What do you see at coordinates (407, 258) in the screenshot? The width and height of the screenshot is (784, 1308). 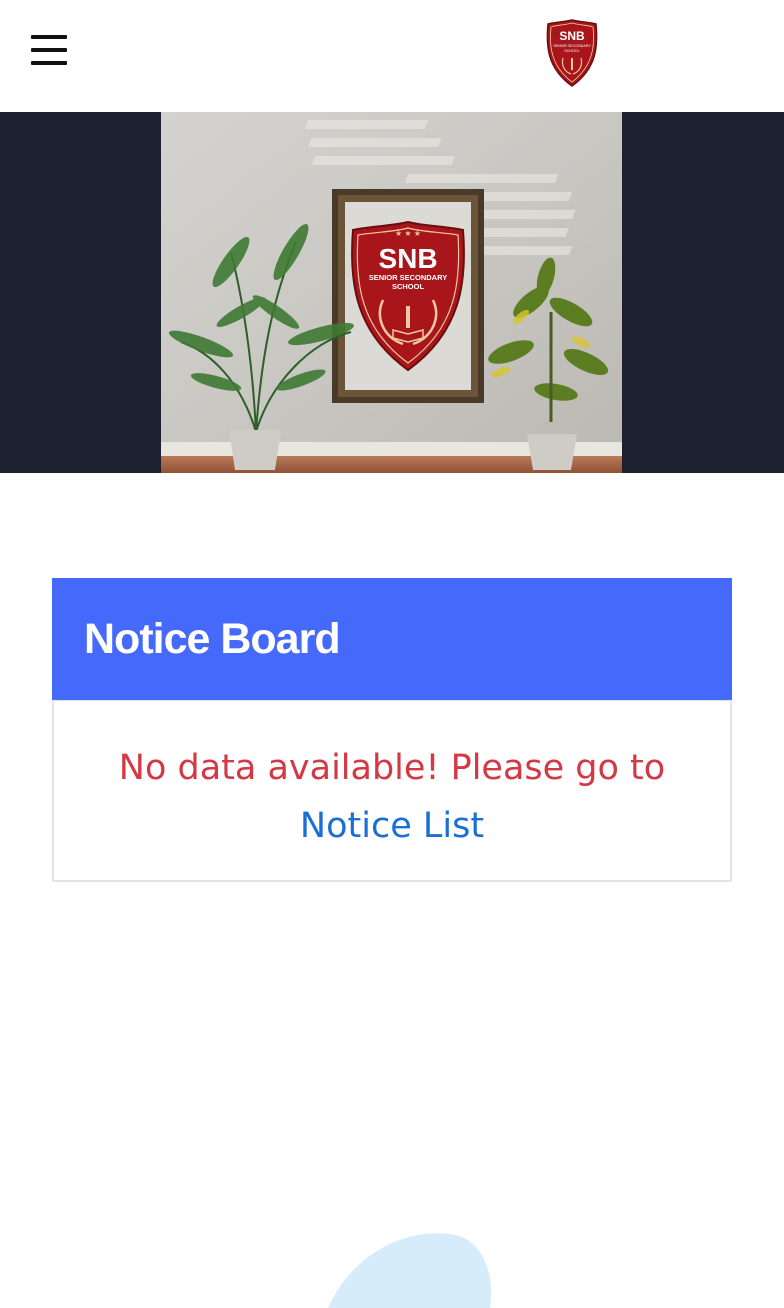 I see `hero-badge-initials: SNB` at bounding box center [407, 258].